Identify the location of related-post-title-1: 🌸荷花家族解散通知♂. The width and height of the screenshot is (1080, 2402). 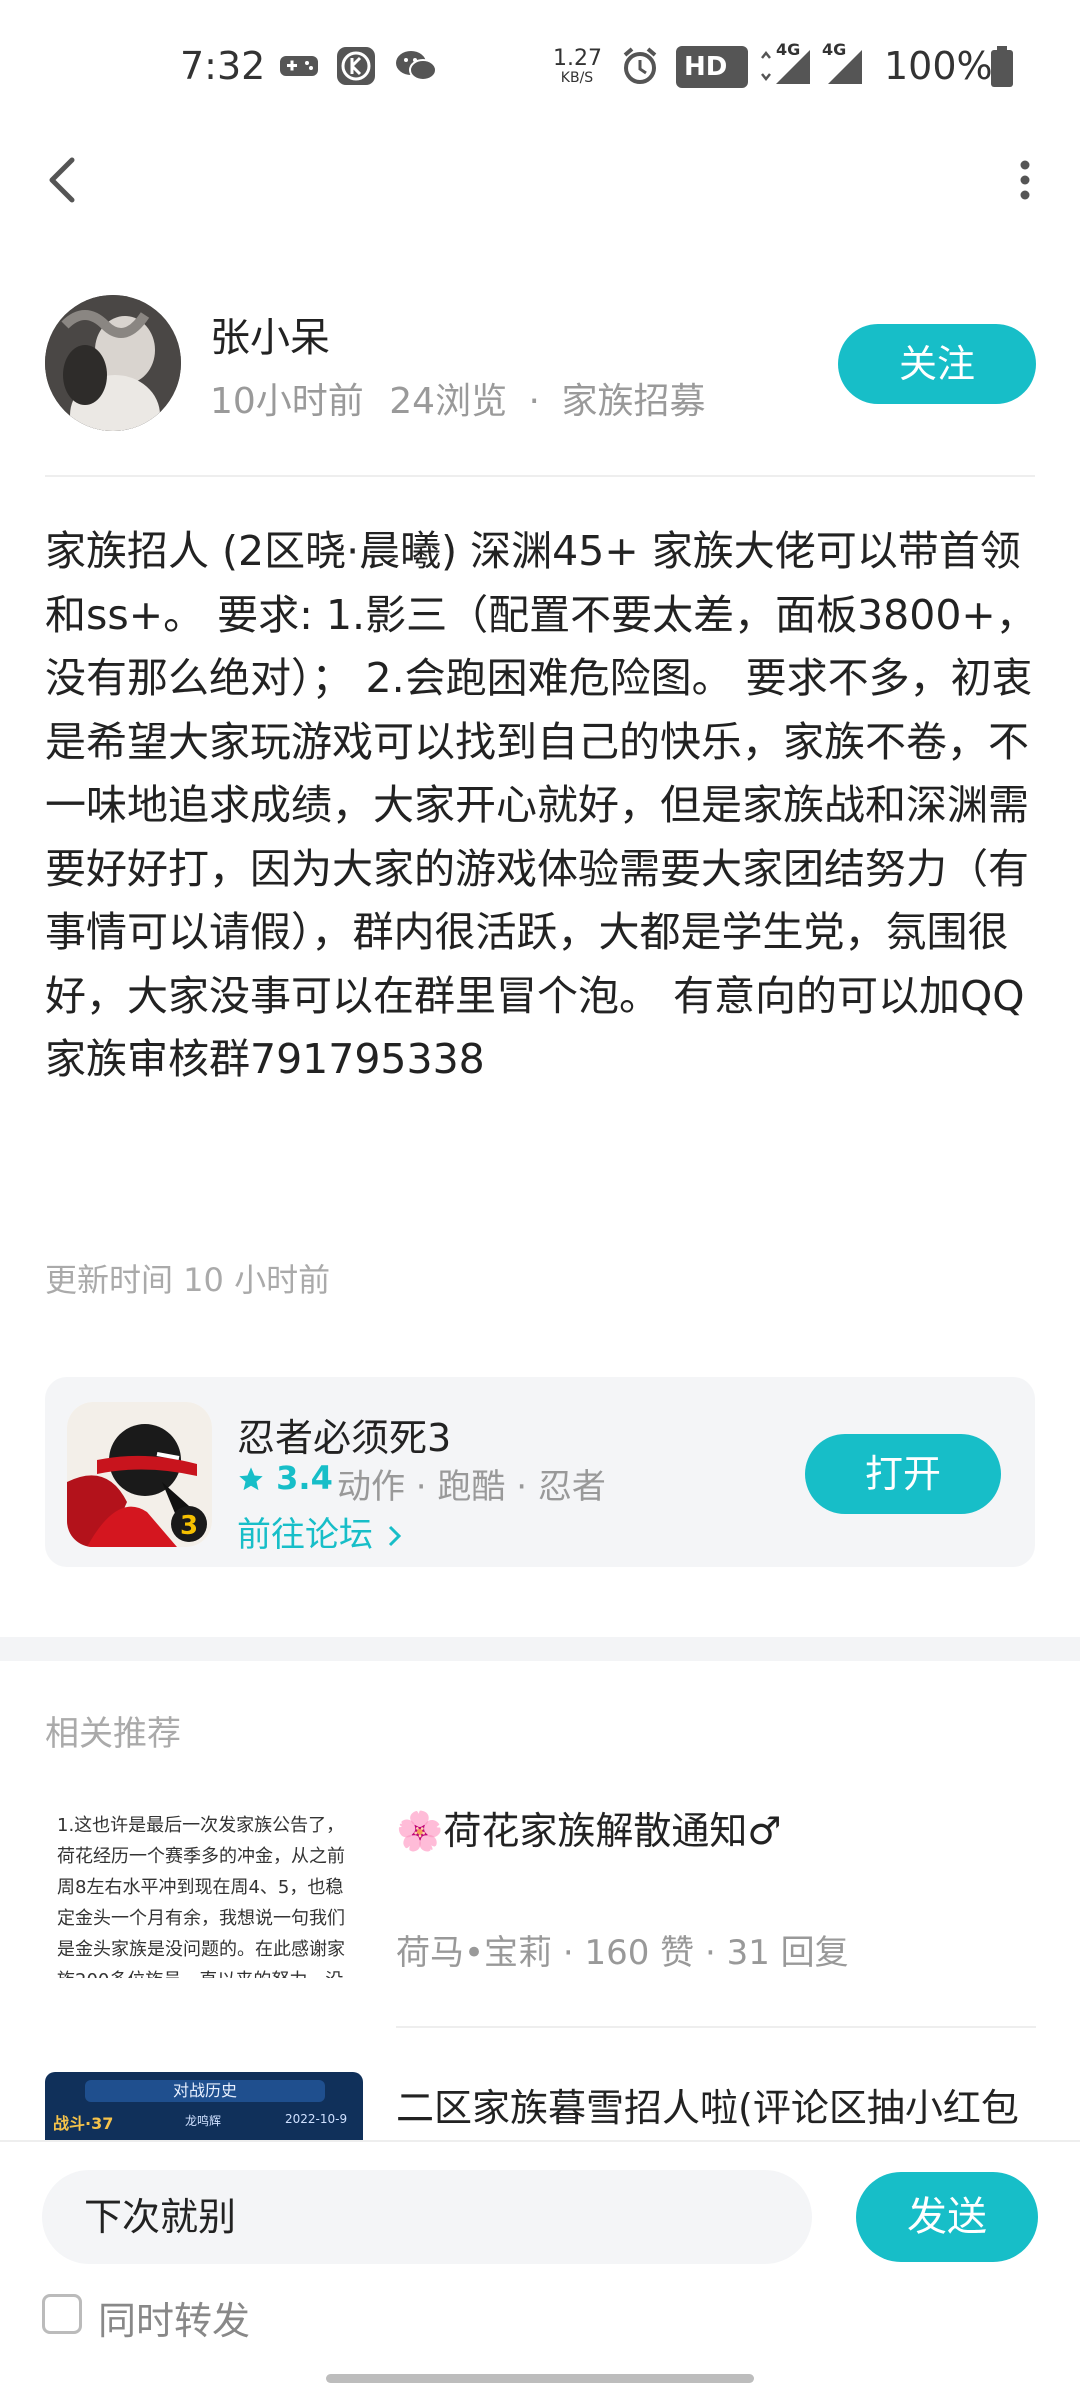
(588, 1827).